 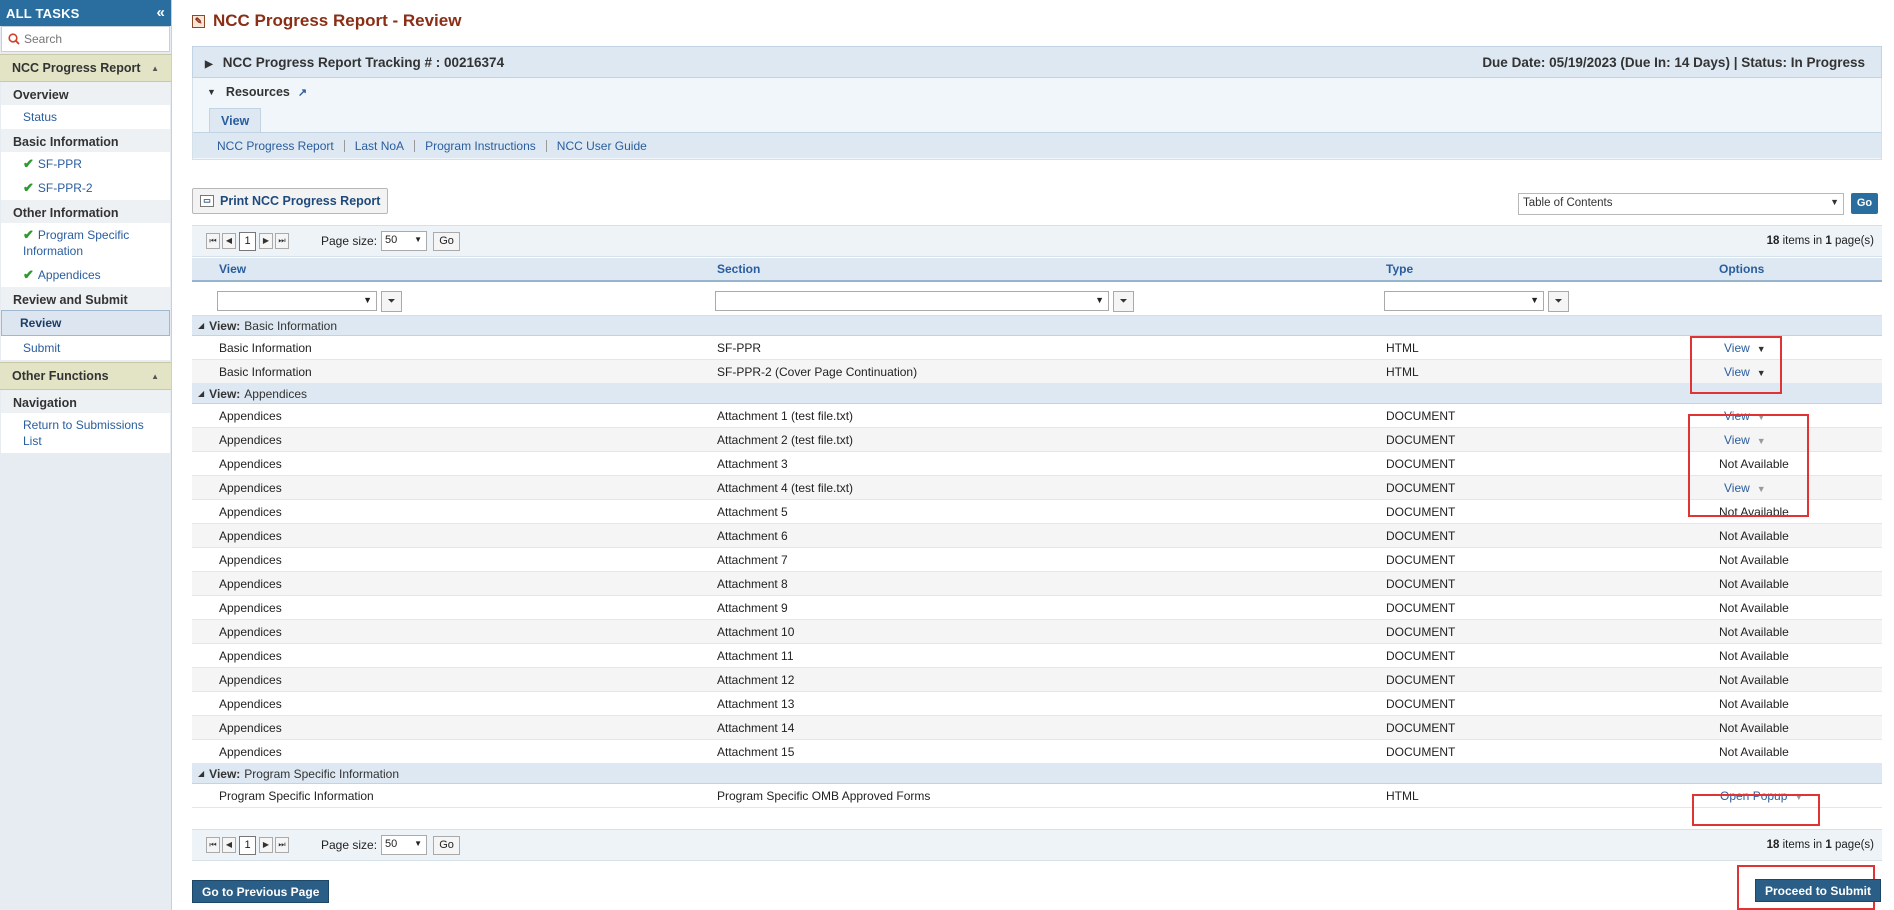 What do you see at coordinates (1399, 269) in the screenshot?
I see `column-header-type: Type` at bounding box center [1399, 269].